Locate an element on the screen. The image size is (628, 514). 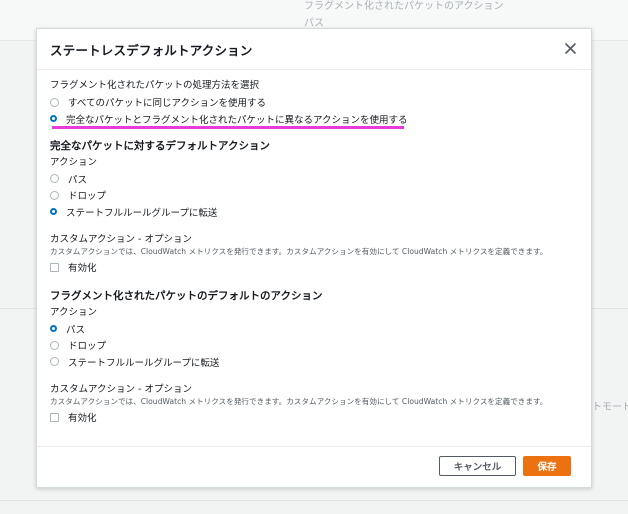
fragmented-packets-title: フラグメント化されたパケットのデフォルトのアクション is located at coordinates (186, 295).